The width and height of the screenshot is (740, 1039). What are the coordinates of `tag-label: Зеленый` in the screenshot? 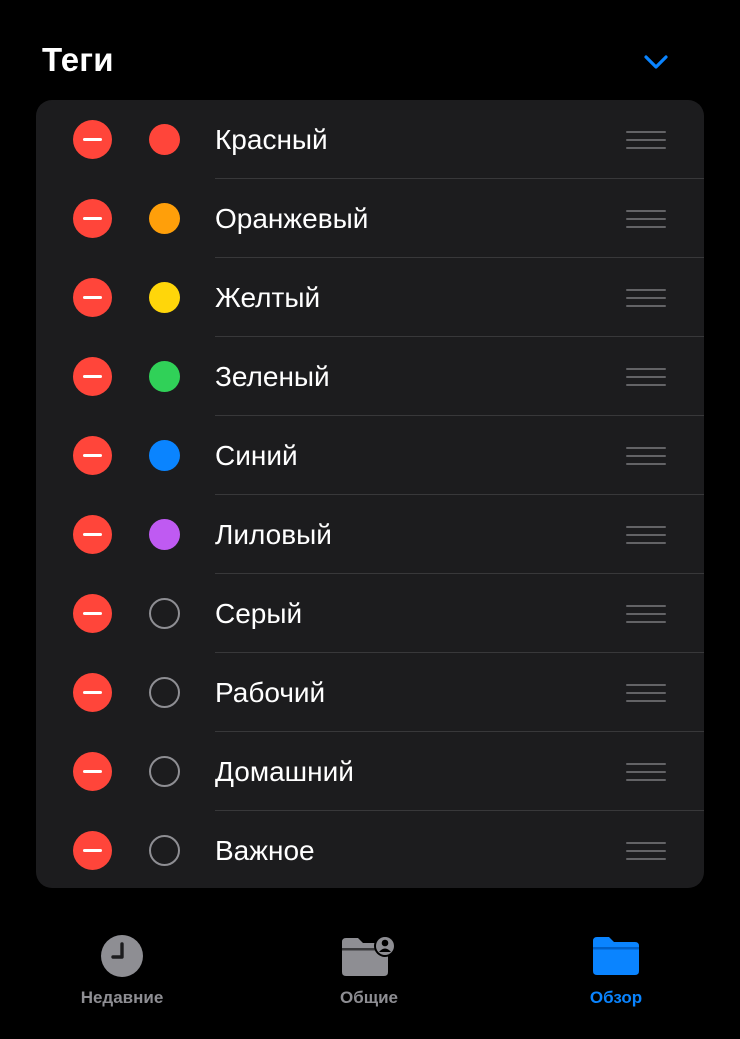 It's located at (272, 377).